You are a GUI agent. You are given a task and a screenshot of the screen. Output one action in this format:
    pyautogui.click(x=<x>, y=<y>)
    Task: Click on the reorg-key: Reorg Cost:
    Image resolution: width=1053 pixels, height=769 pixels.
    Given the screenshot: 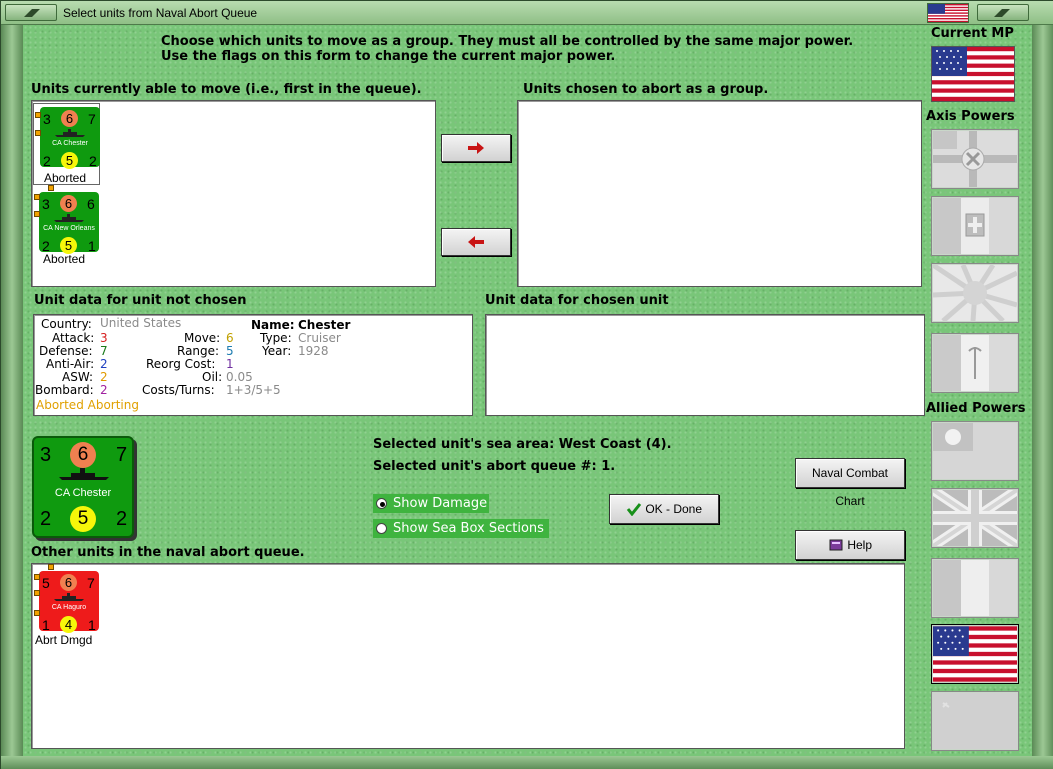 What is the action you would take?
    pyautogui.click(x=181, y=364)
    